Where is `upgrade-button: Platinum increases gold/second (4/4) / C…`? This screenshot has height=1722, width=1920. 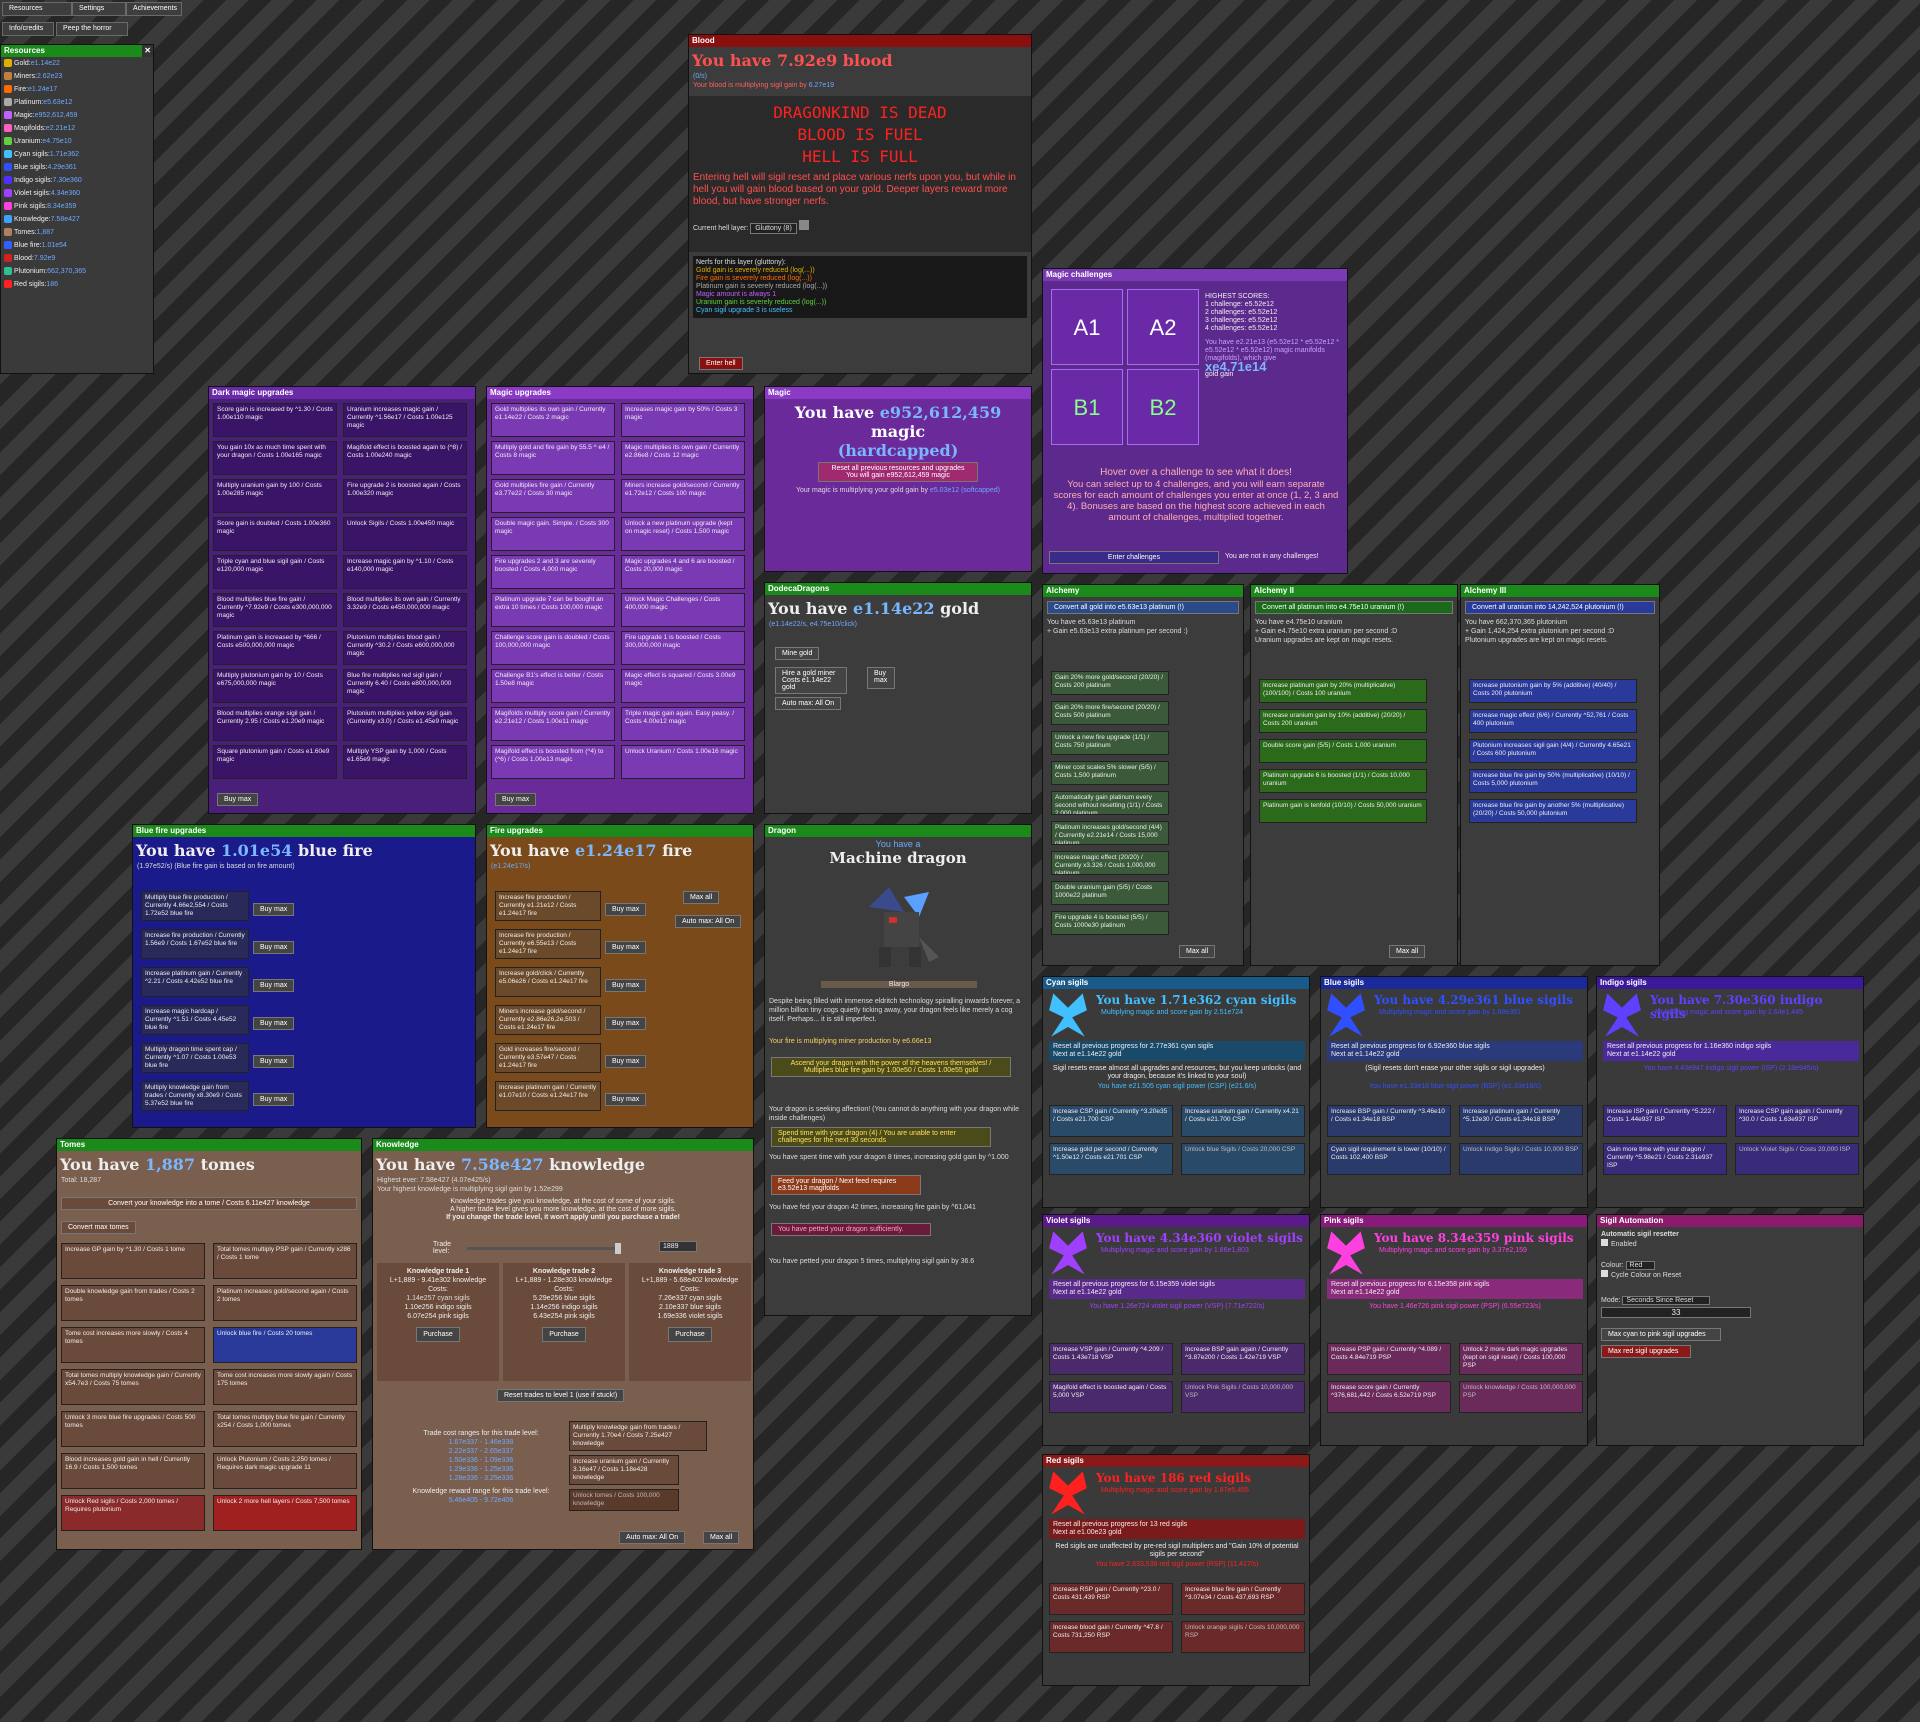
upgrade-button: Platinum increases gold/second (4/4) / C… is located at coordinates (1110, 833).